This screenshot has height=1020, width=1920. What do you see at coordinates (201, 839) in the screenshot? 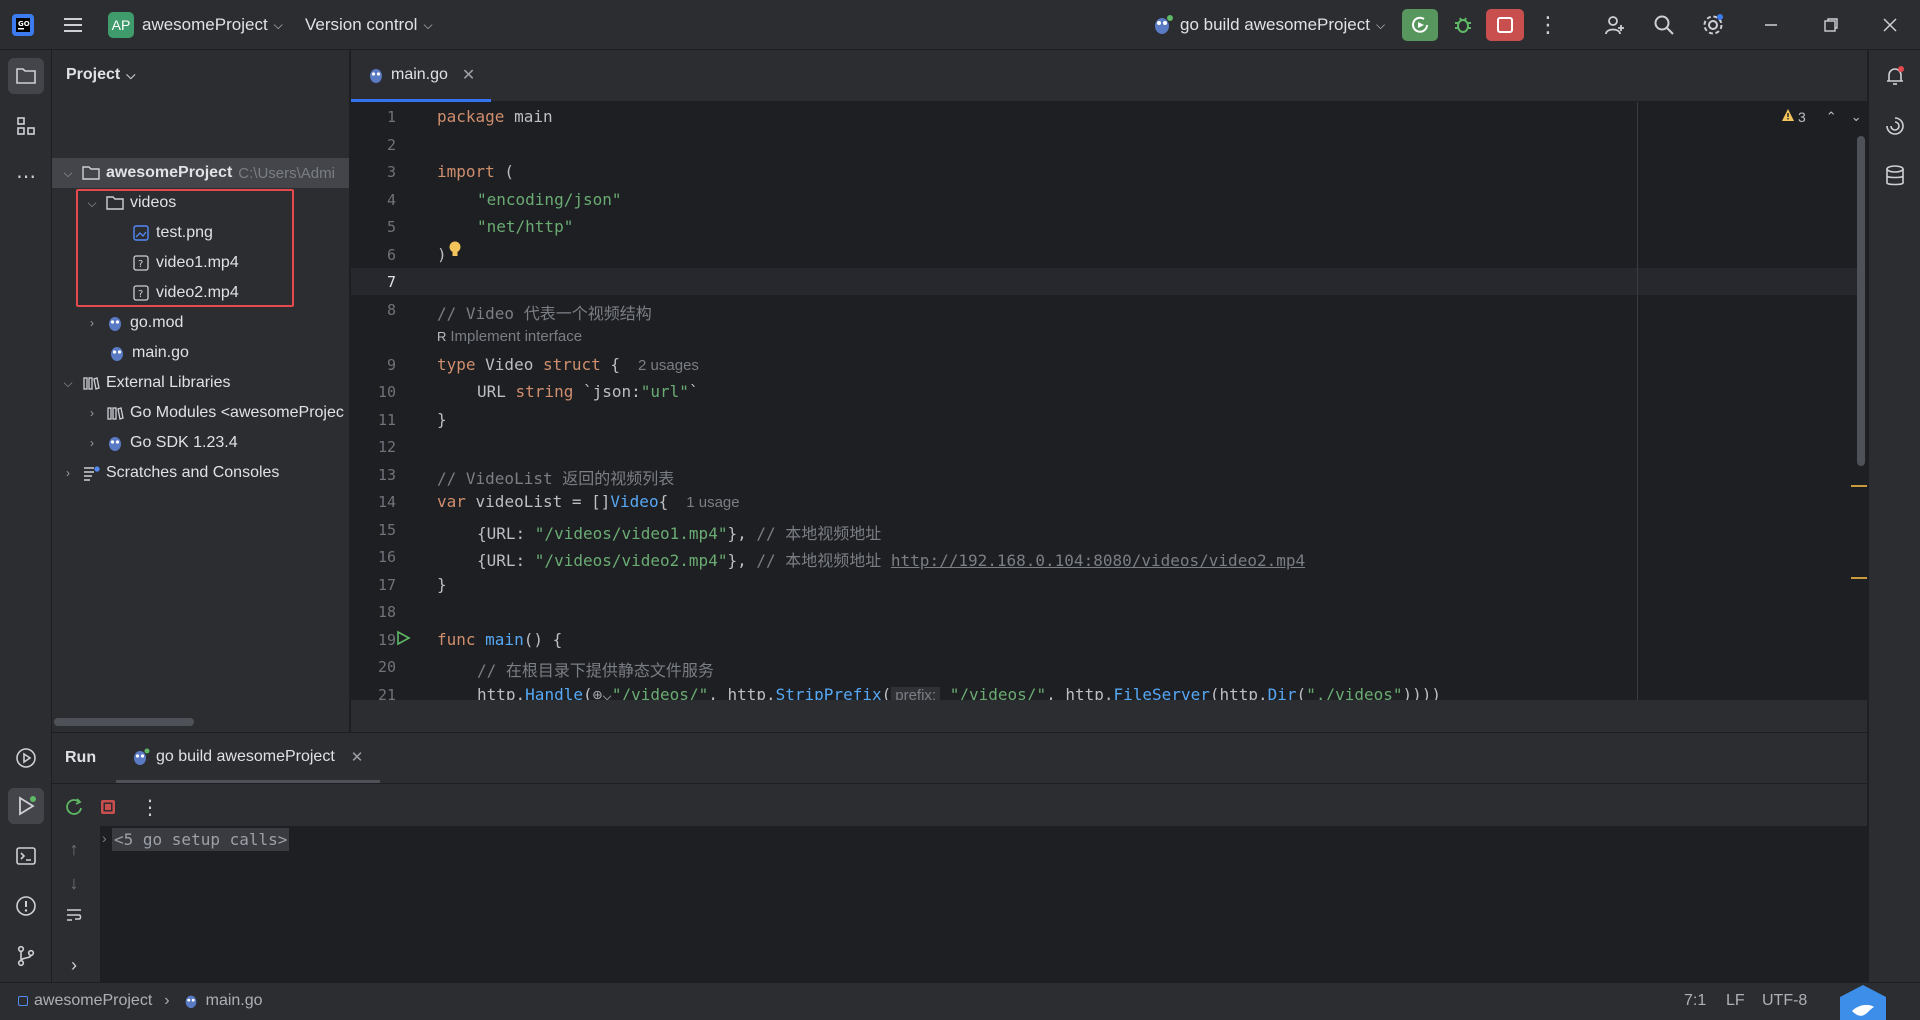
I see `console-line: <5 go setup calls>` at bounding box center [201, 839].